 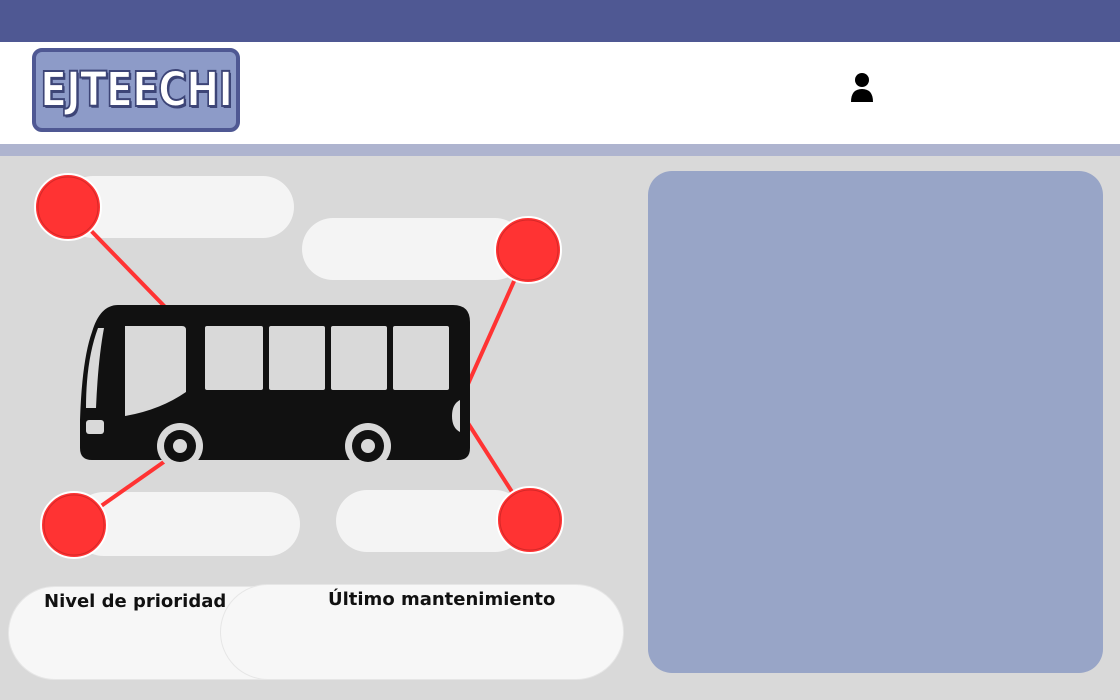 What do you see at coordinates (862, 88) in the screenshot?
I see `user-icon` at bounding box center [862, 88].